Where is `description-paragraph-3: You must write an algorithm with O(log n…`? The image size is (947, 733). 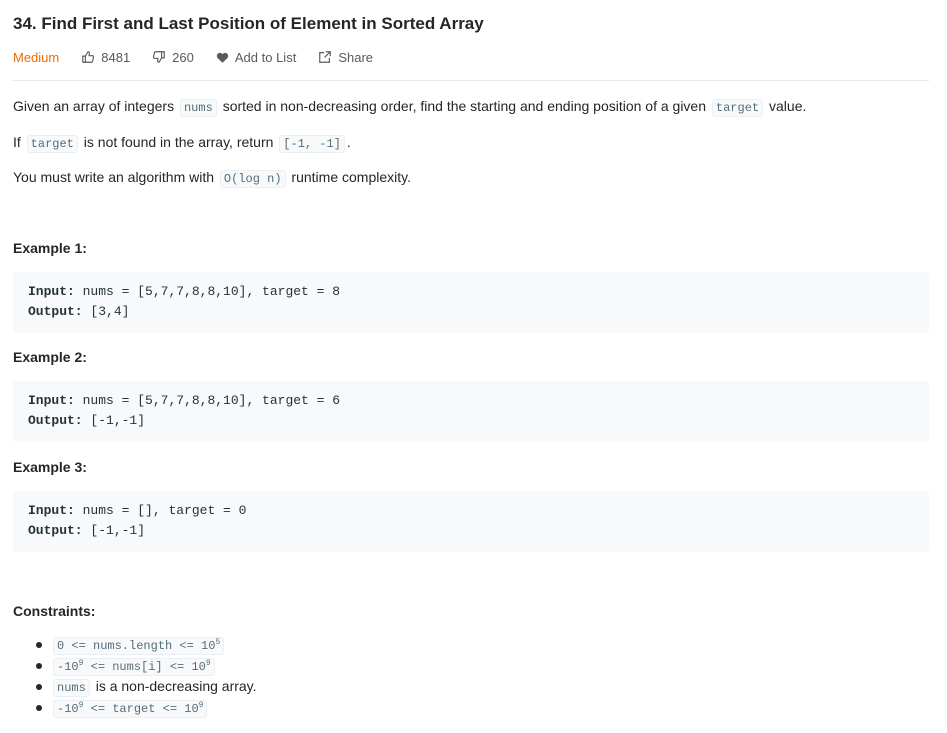
description-paragraph-3: You must write an algorithm with O(log n… is located at coordinates (212, 178).